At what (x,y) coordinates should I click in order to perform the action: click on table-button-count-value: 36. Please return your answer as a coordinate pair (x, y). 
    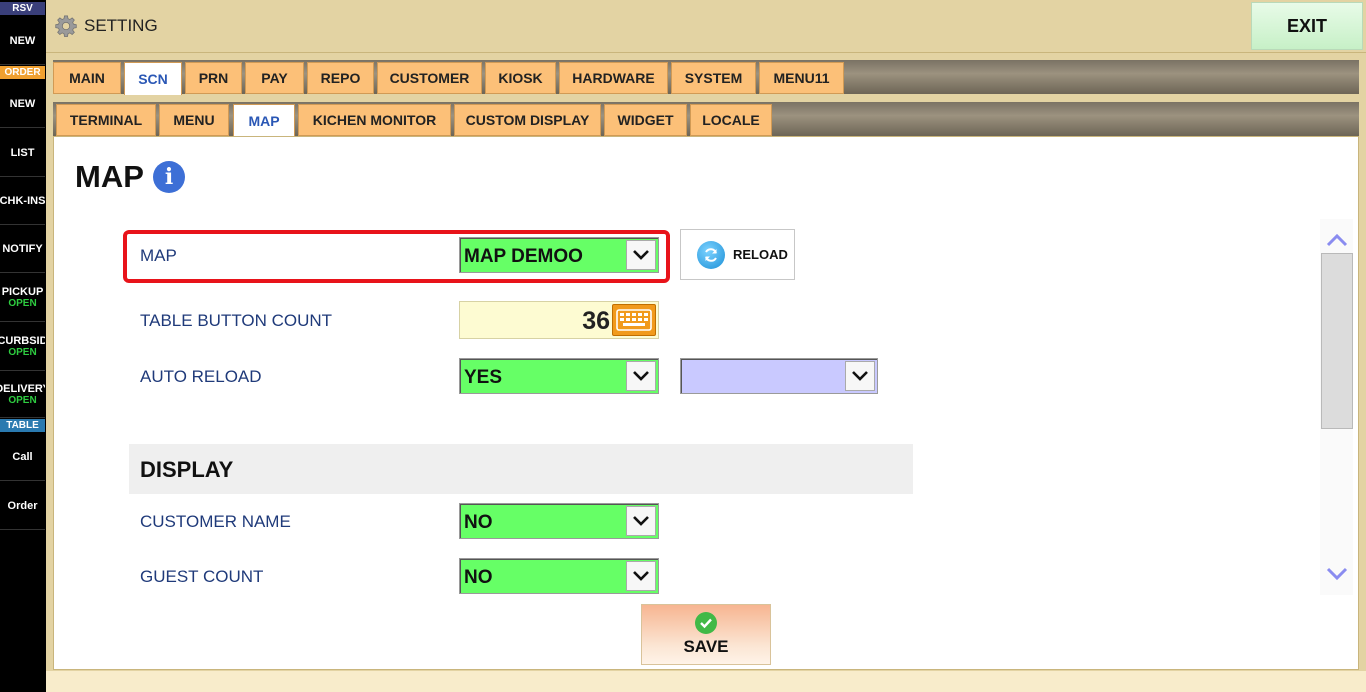
    Looking at the image, I should click on (596, 321).